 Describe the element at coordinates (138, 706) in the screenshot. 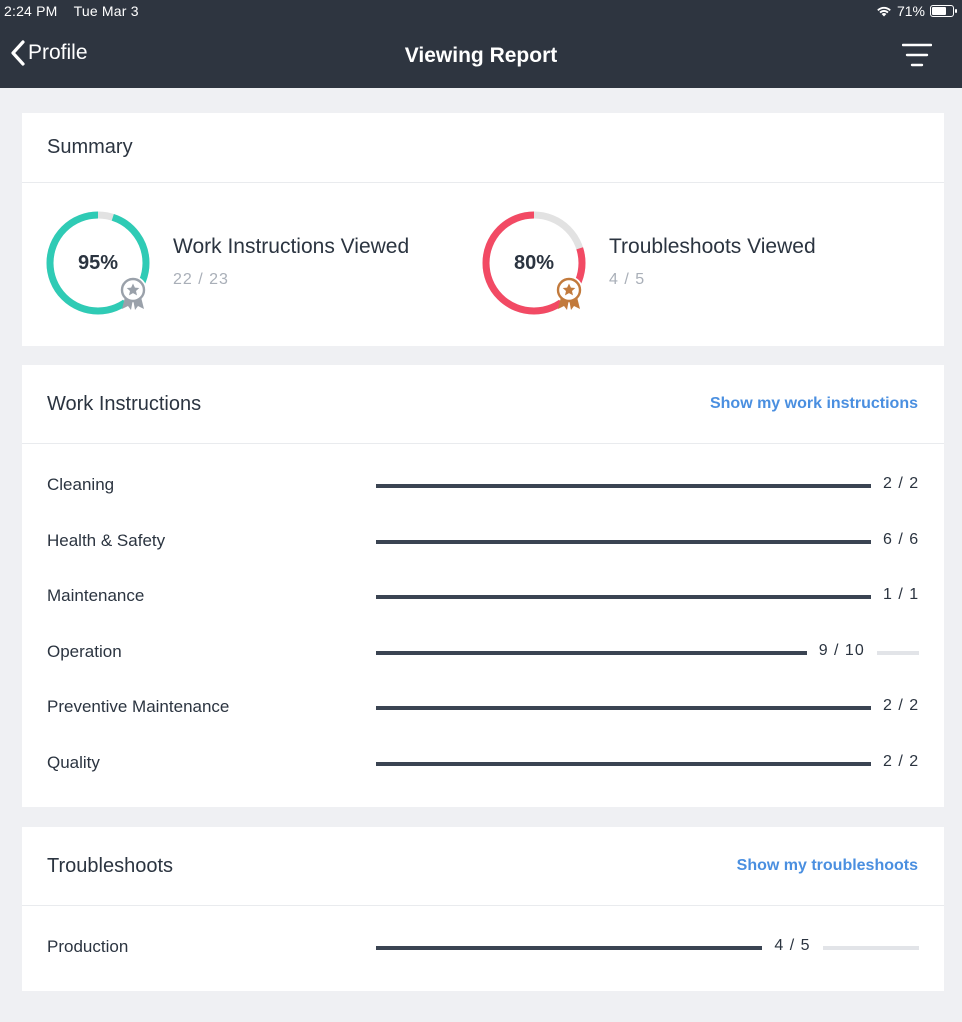

I see `row-label: Preventive Maintenance` at that location.